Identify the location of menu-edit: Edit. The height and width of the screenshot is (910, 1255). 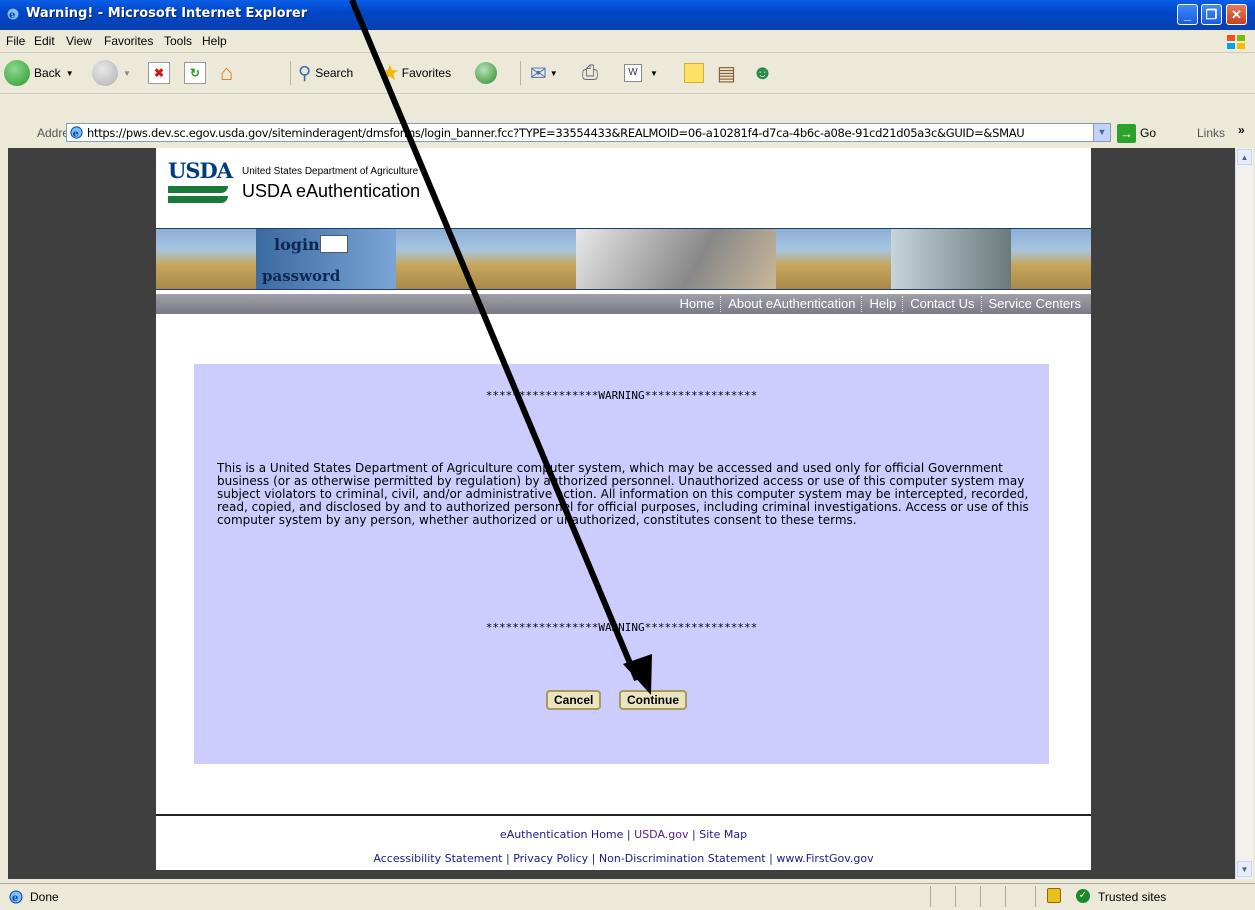
(44, 41).